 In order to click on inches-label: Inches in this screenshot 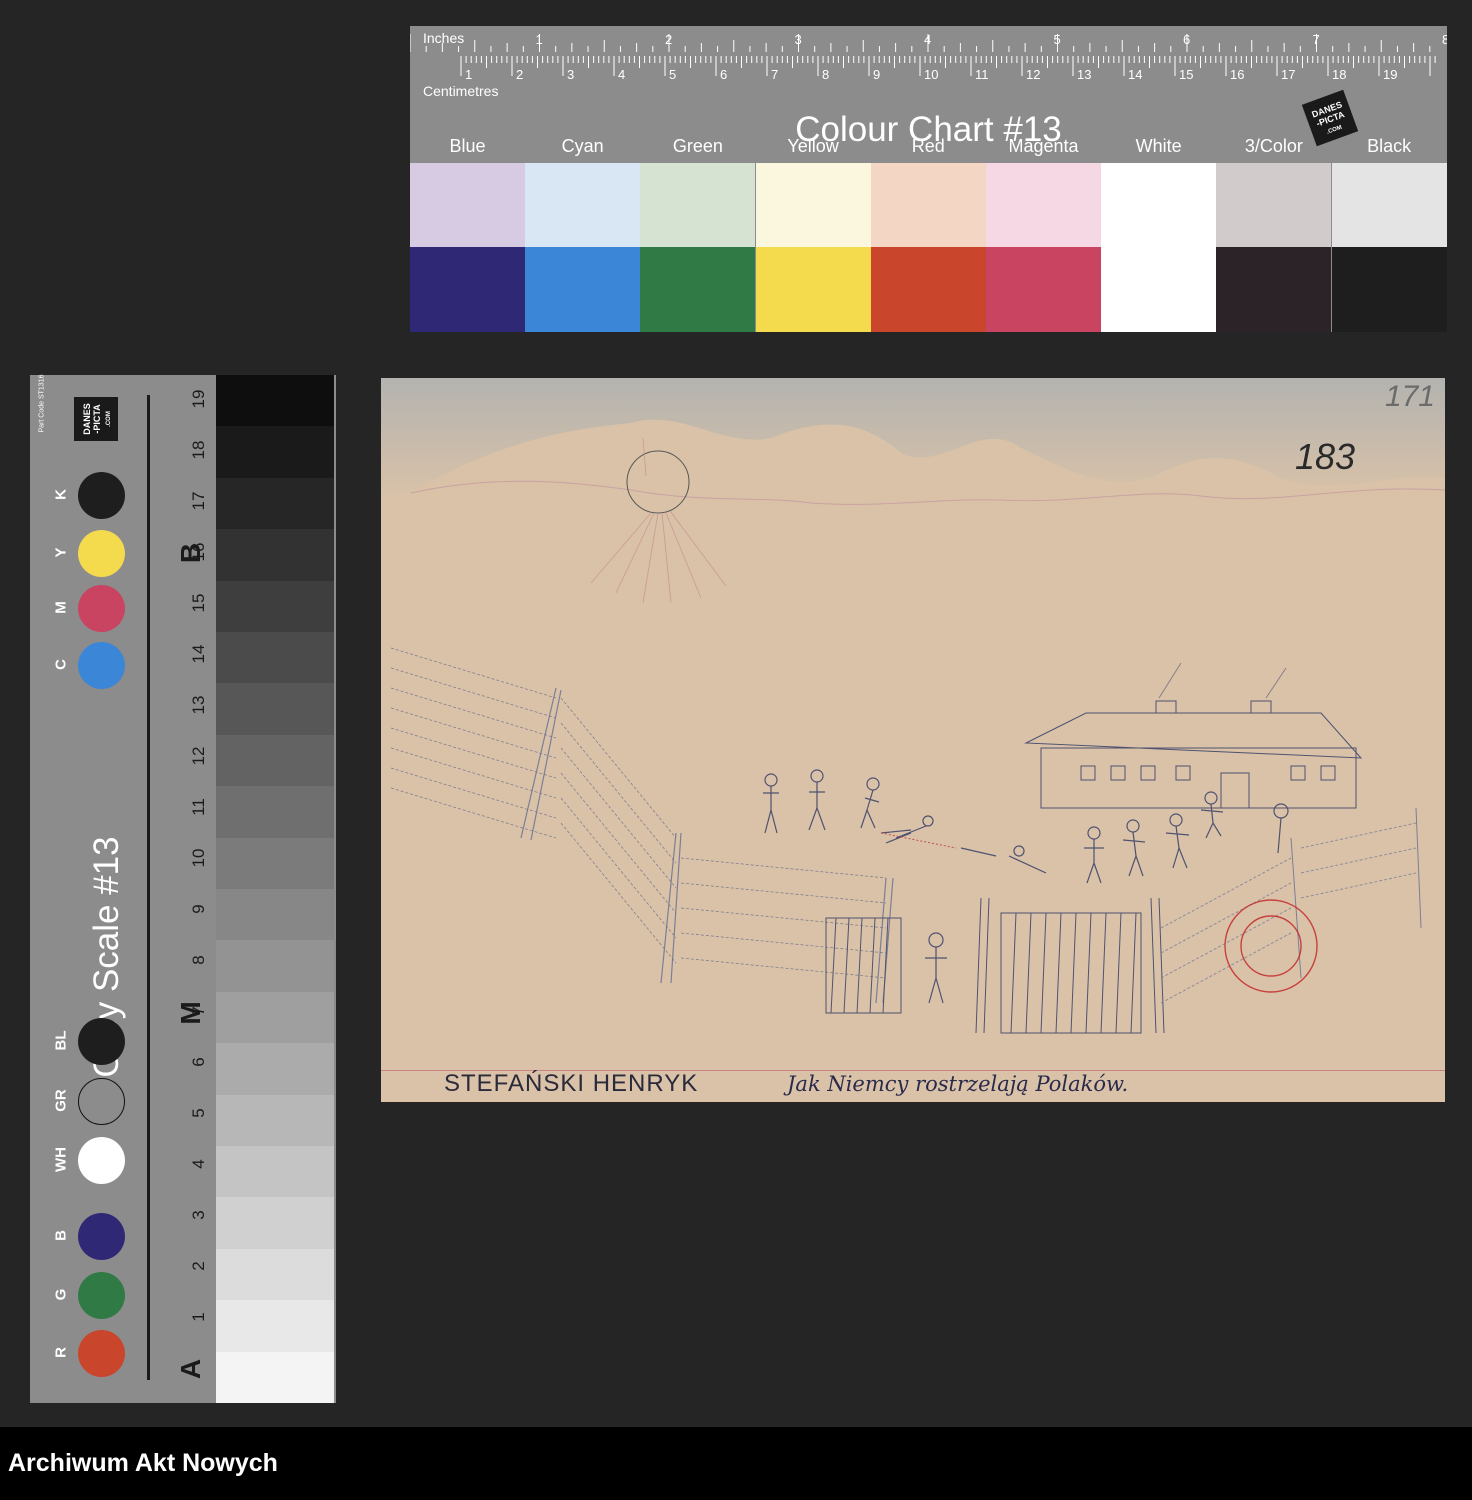, I will do `click(444, 38)`.